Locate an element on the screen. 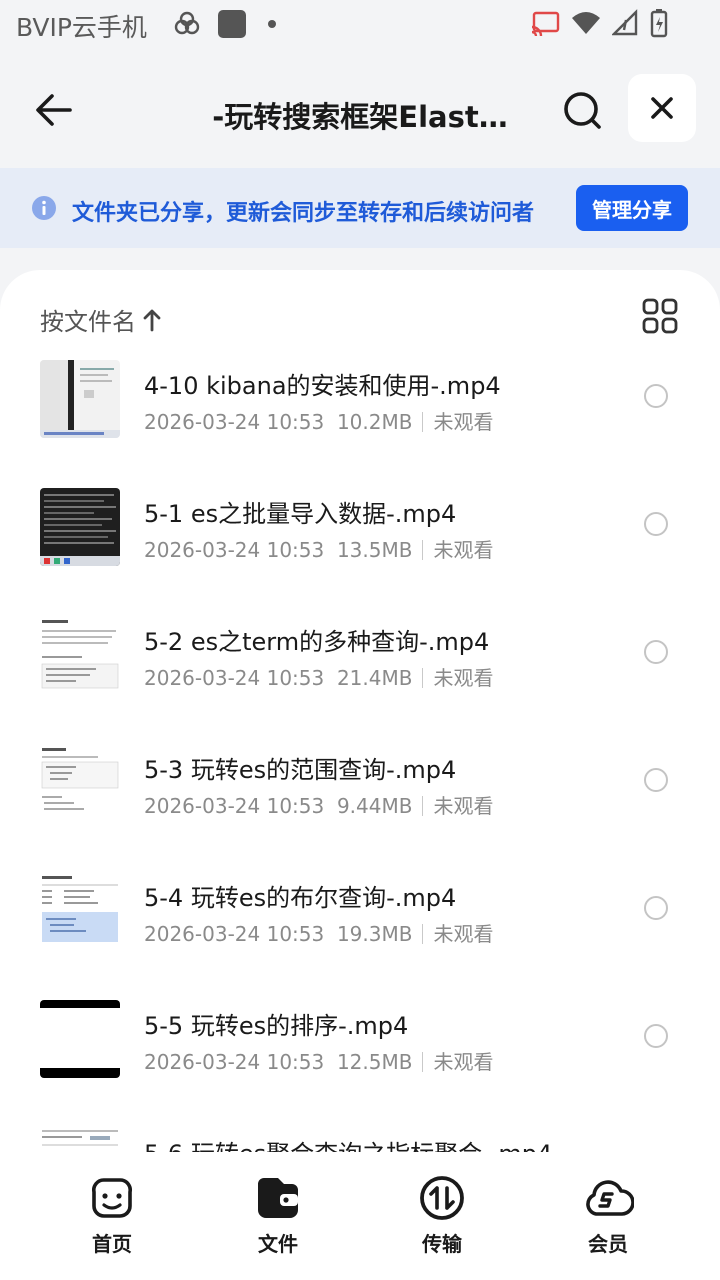 The height and width of the screenshot is (1280, 720). share-notice-text: 文件夹已分享，更新会同步至转存和后续访问者 is located at coordinates (303, 213).